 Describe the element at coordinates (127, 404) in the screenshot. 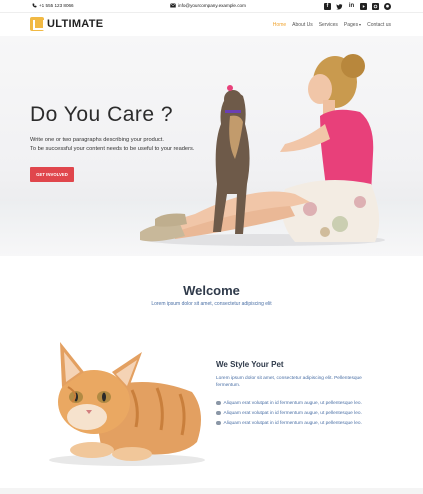

I see `cat-image` at that location.